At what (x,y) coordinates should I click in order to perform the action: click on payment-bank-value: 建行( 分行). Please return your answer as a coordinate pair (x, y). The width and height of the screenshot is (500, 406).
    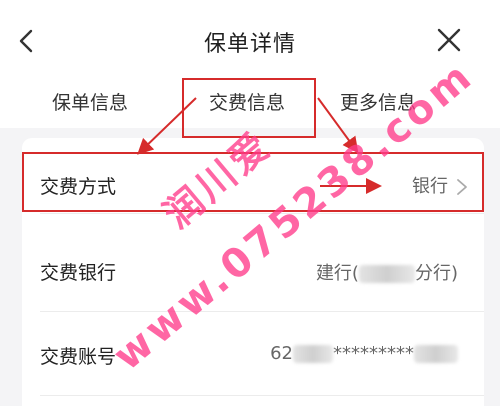
    Looking at the image, I should click on (387, 272).